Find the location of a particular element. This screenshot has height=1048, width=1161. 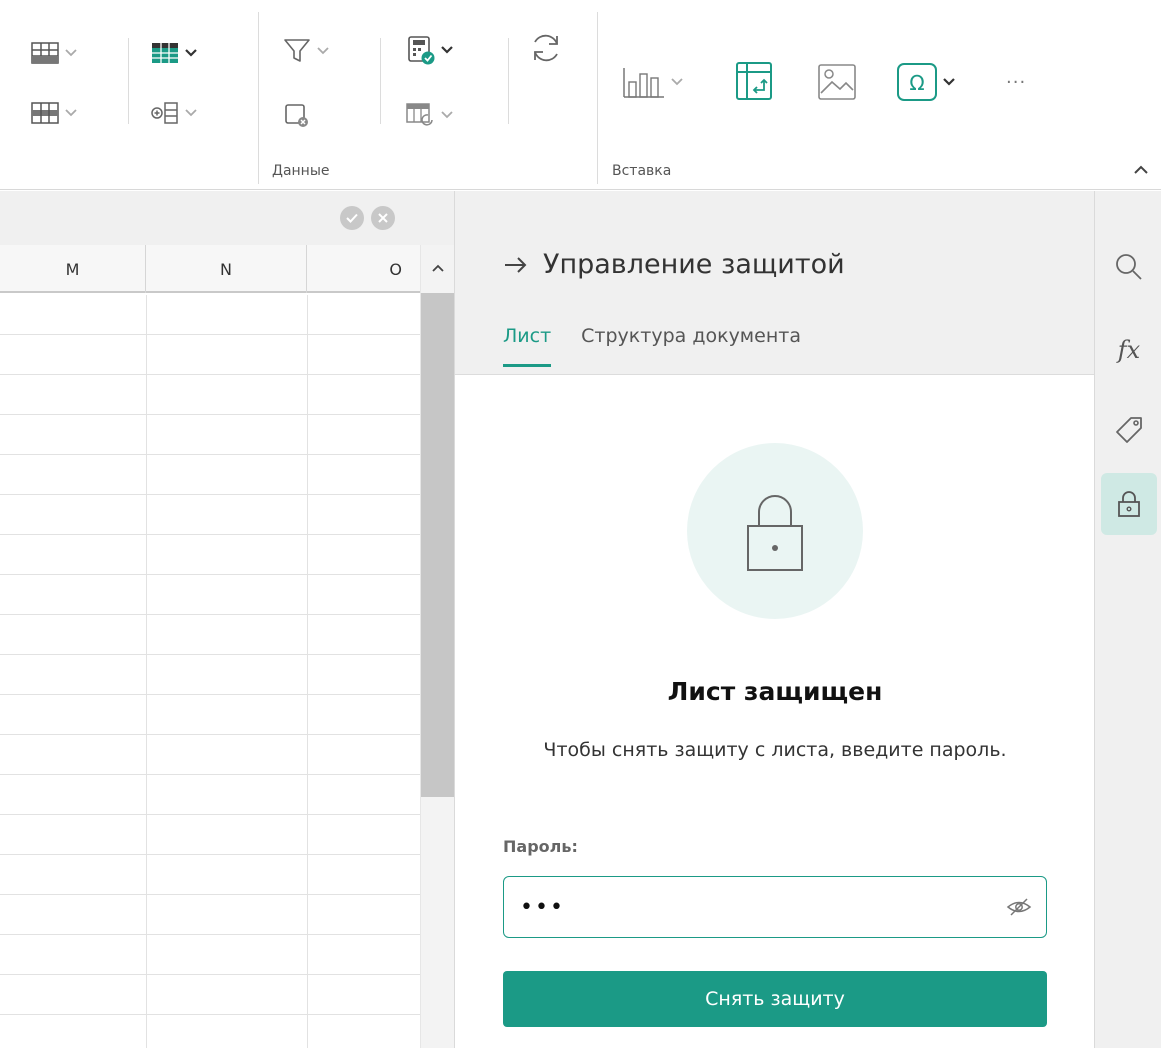

bar-chart-icon is located at coordinates (643, 83).